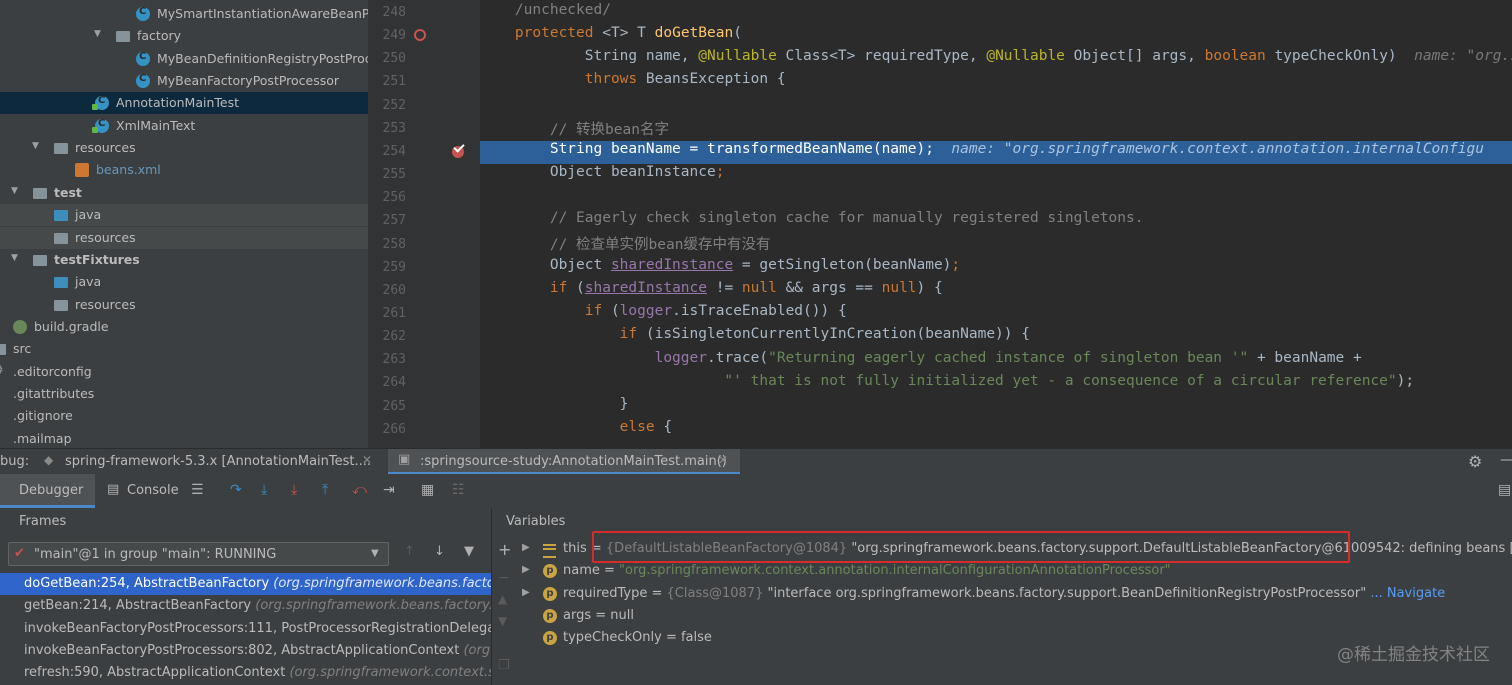  Describe the element at coordinates (184, 14) in the screenshot. I see `tree-item: MySmartInstantiationAwareBeanPc` at that location.